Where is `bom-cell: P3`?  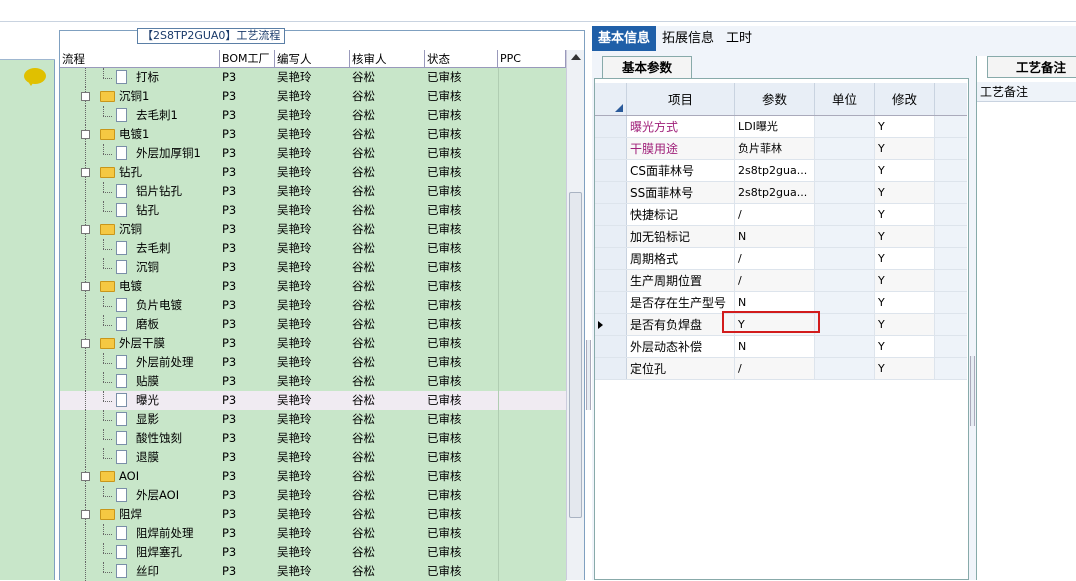
bom-cell: P3 is located at coordinates (229, 476).